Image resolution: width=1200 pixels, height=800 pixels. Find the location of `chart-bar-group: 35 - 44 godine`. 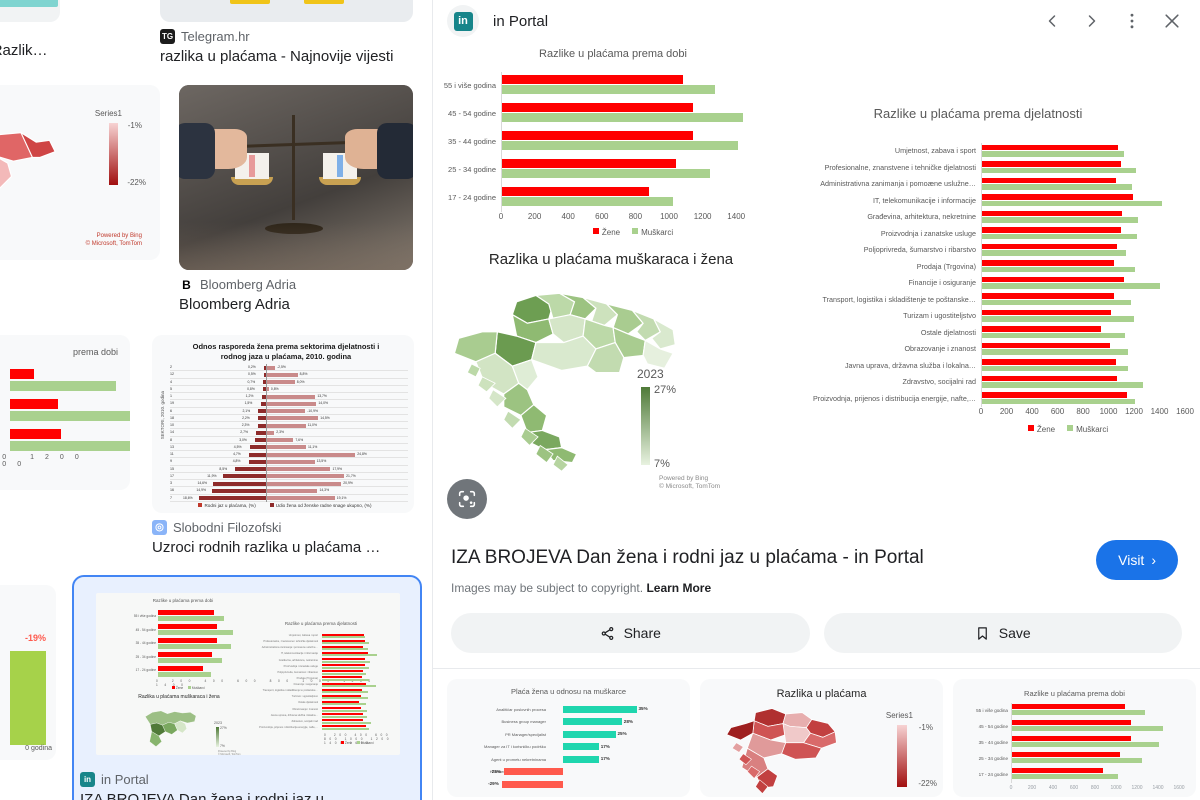

chart-bar-group: 35 - 44 godine is located at coordinates (613, 142).